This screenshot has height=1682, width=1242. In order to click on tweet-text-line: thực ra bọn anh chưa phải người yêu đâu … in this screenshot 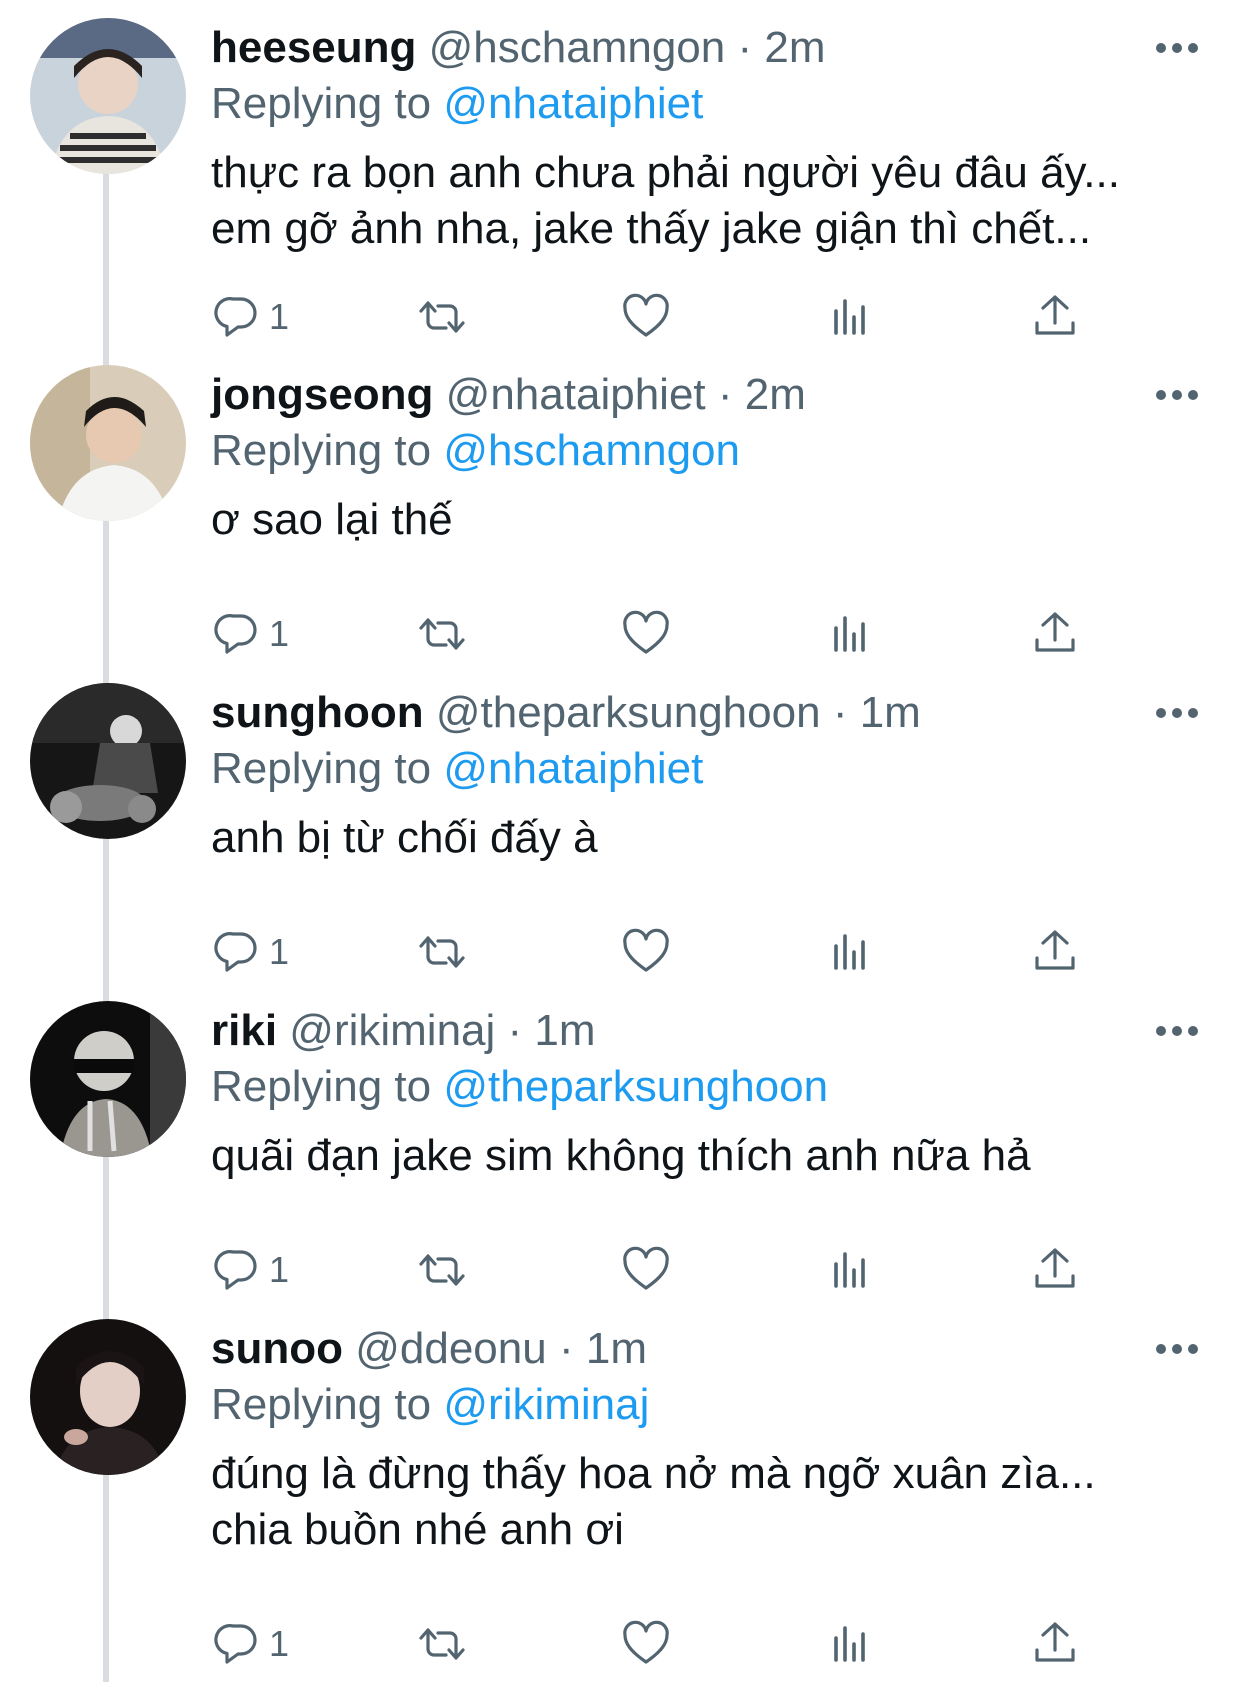, I will do `click(665, 172)`.